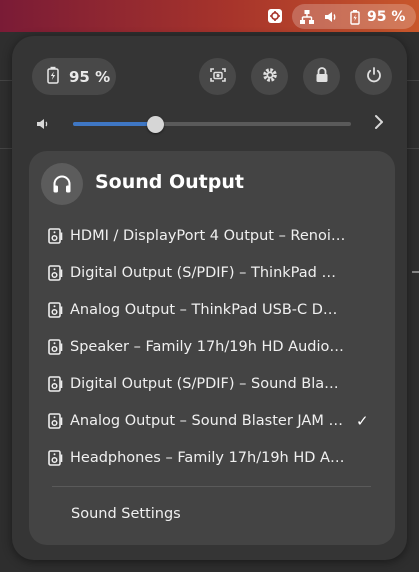 The width and height of the screenshot is (419, 572). Describe the element at coordinates (114, 124) in the screenshot. I see `volume-slider-fill` at that location.